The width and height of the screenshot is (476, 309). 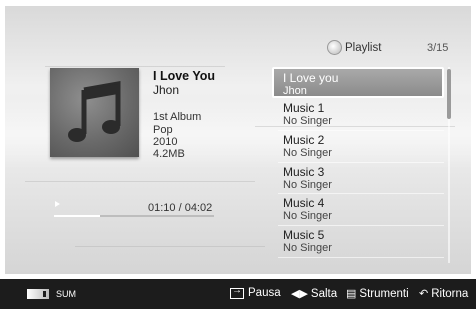 I want to click on playlist-item: I Love you Jhon, so click(x=358, y=82).